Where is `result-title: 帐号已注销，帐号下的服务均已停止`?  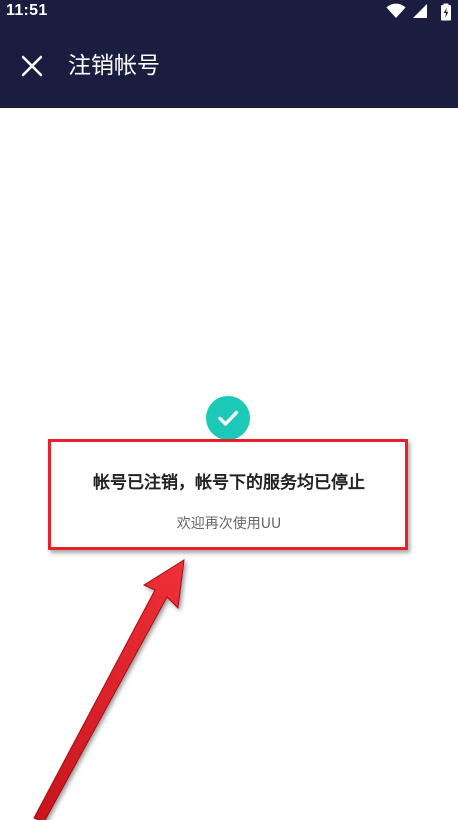 result-title: 帐号已注销，帐号下的服务均已停止 is located at coordinates (229, 483).